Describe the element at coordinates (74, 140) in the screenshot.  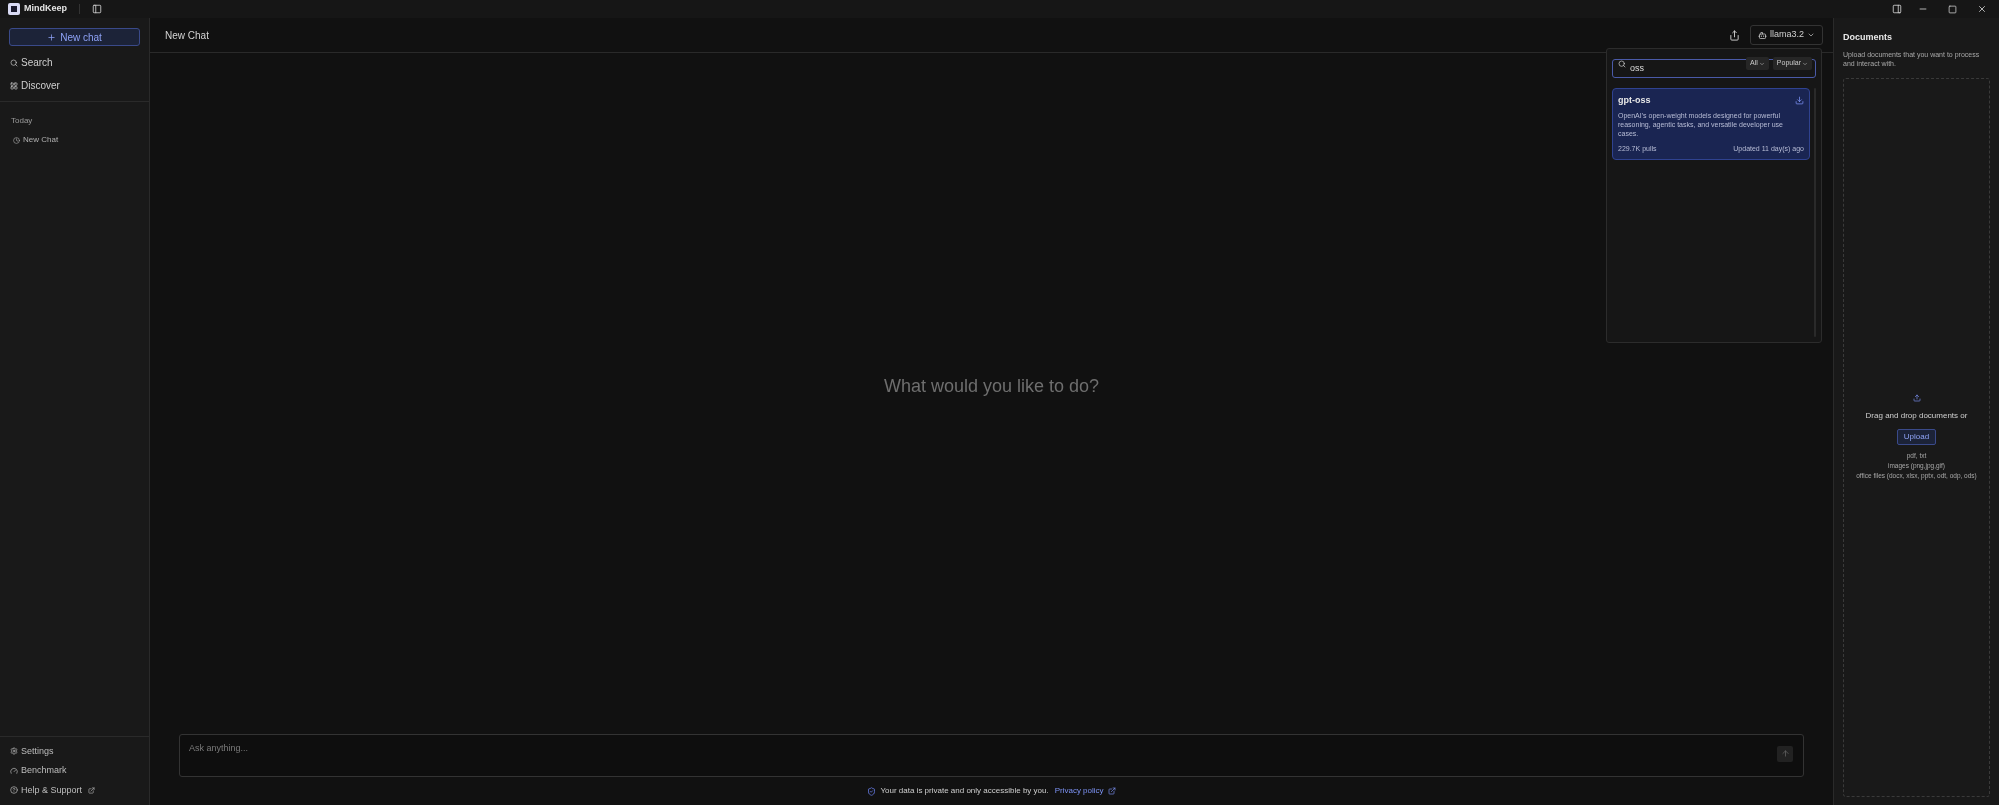
I see `chat-history-item: New Chat` at that location.